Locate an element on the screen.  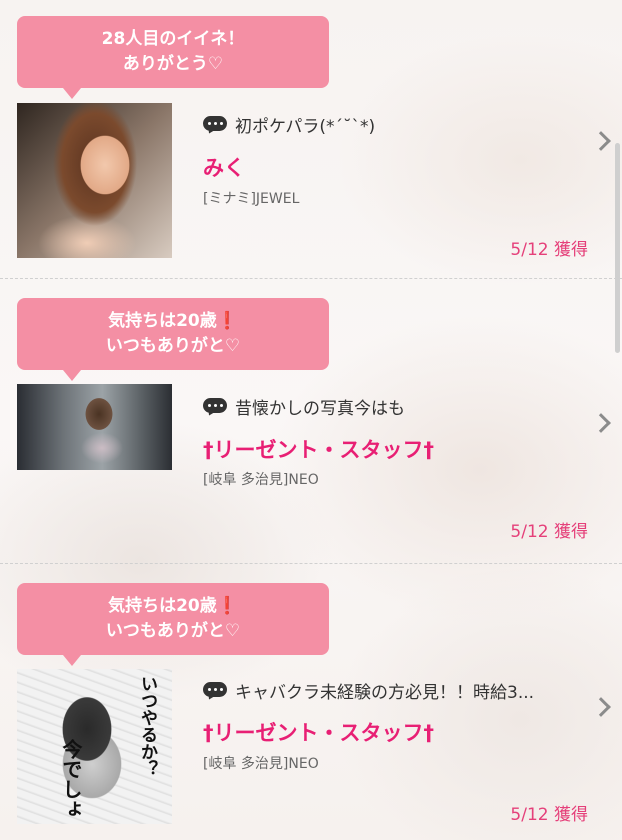
message-text: 昔懐かしの写真今はも is located at coordinates (320, 409).